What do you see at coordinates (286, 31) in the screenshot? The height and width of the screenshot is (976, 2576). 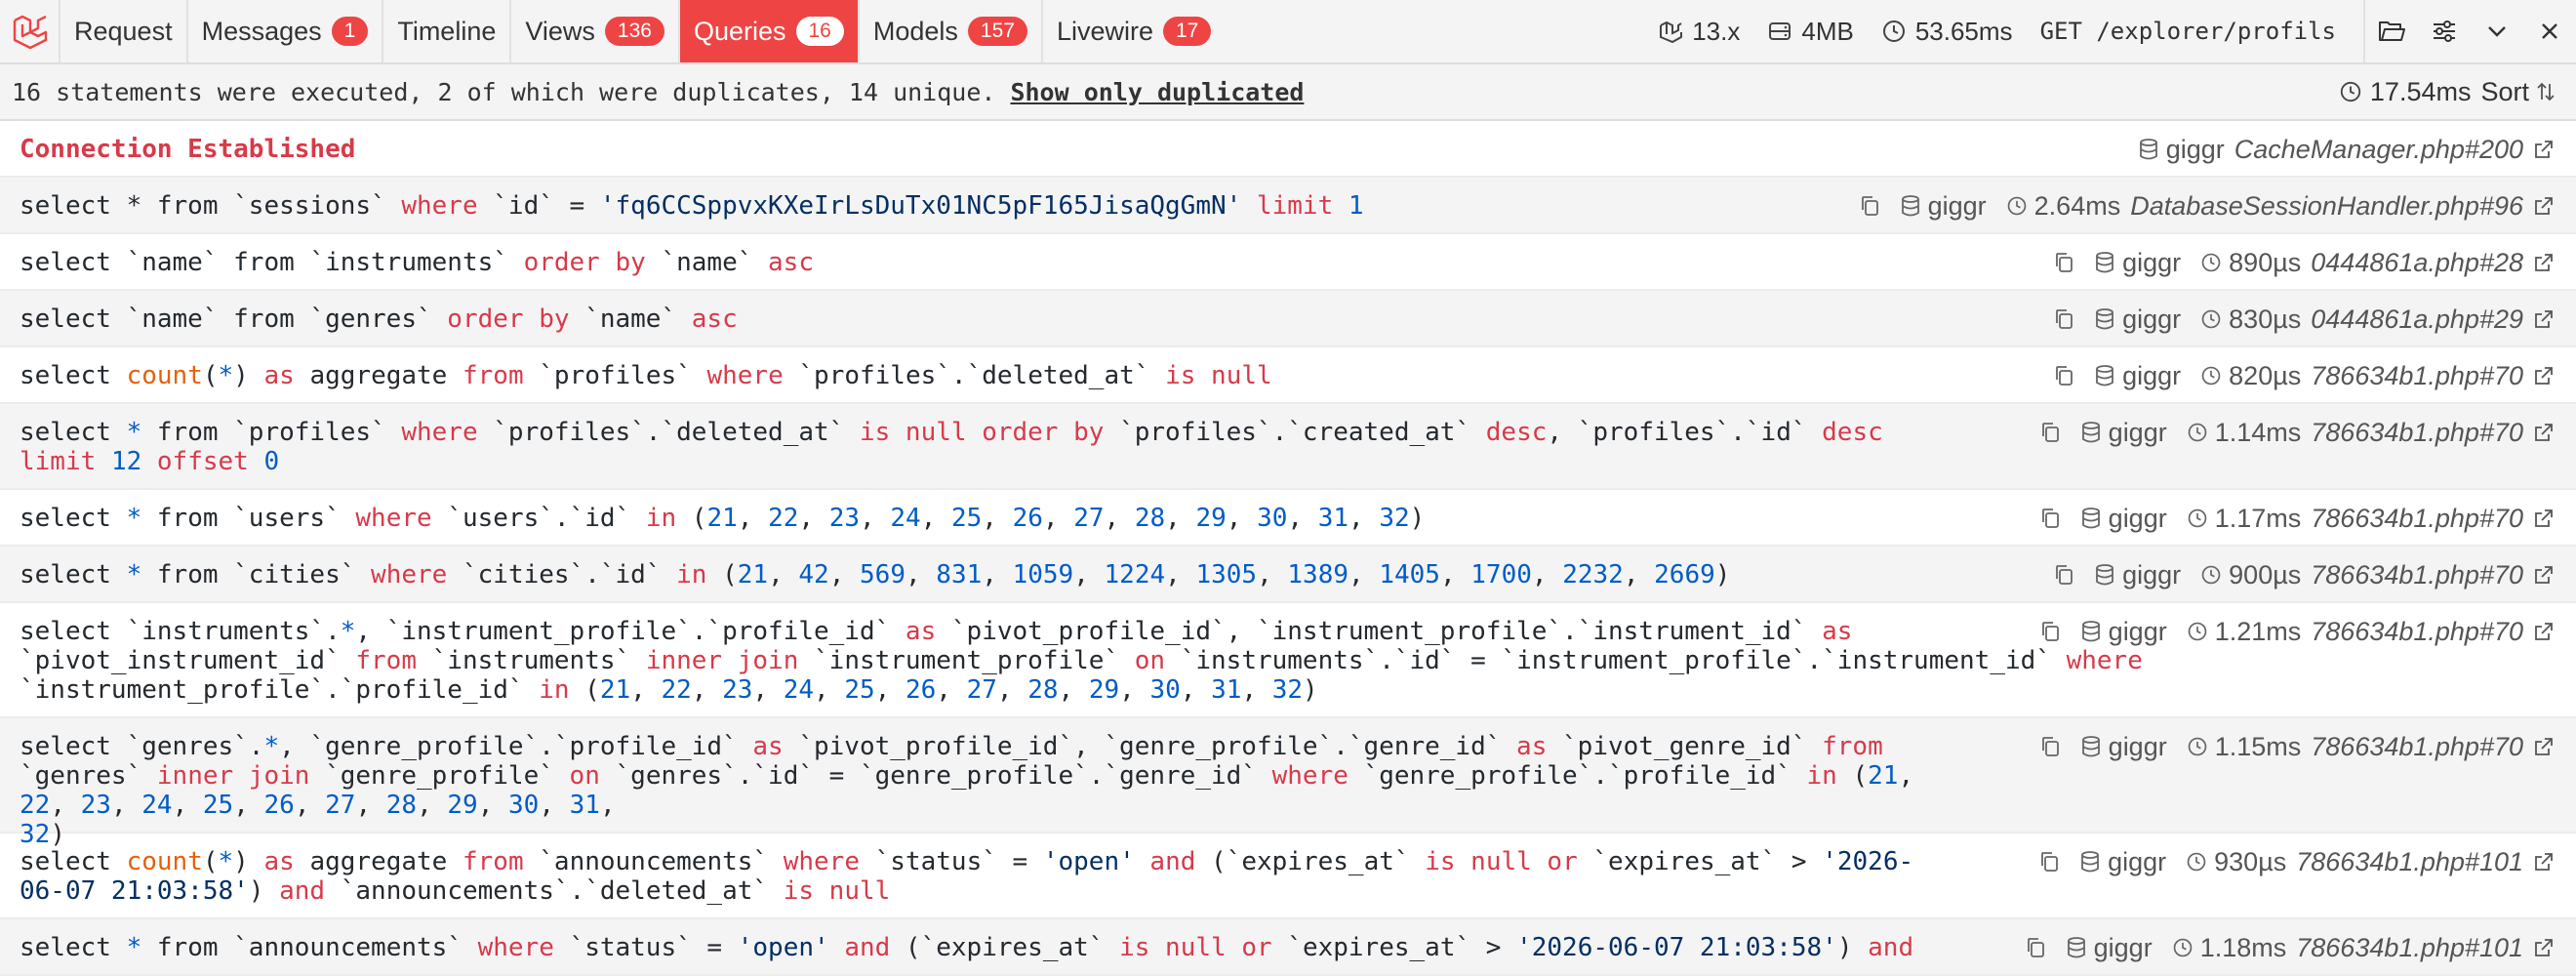 I see `tab-messages: Messages 1` at bounding box center [286, 31].